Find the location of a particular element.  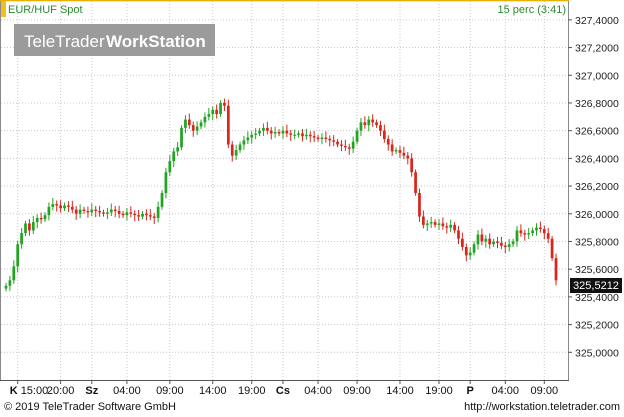

y-tick-label: 327,0000 is located at coordinates (597, 76).